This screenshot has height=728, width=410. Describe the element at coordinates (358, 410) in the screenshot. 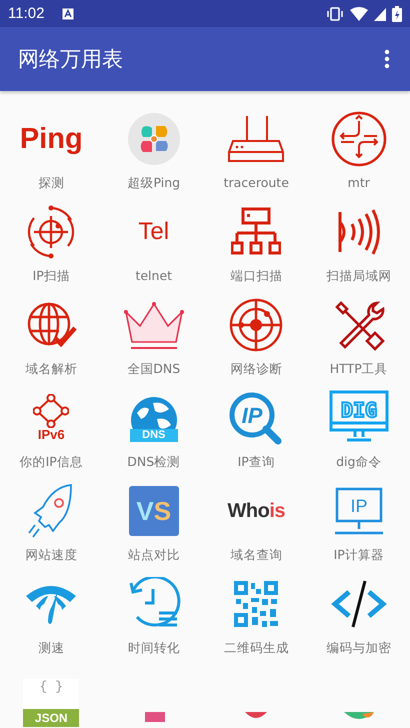

I see `icon-label: DIG` at that location.